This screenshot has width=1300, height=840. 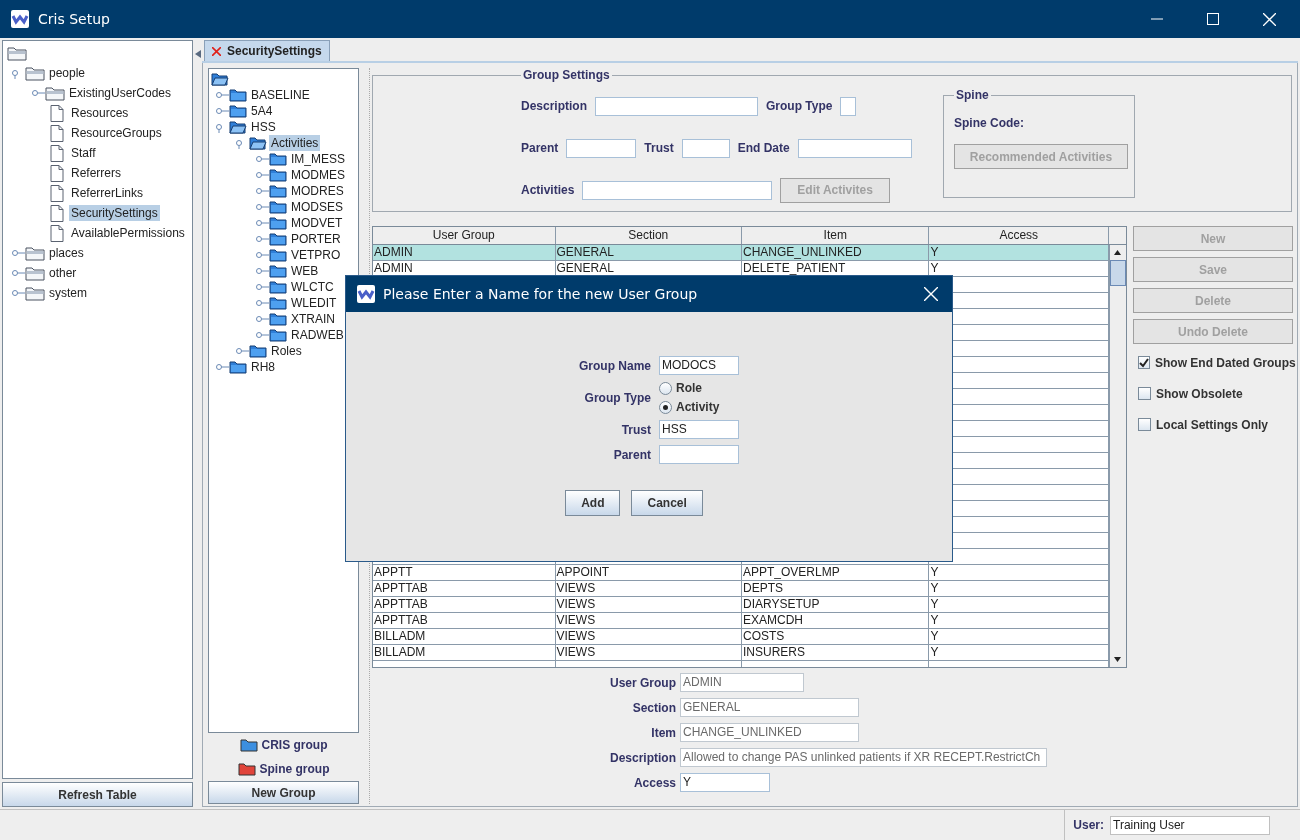 What do you see at coordinates (100, 113) in the screenshot?
I see `tree-item: Resources` at bounding box center [100, 113].